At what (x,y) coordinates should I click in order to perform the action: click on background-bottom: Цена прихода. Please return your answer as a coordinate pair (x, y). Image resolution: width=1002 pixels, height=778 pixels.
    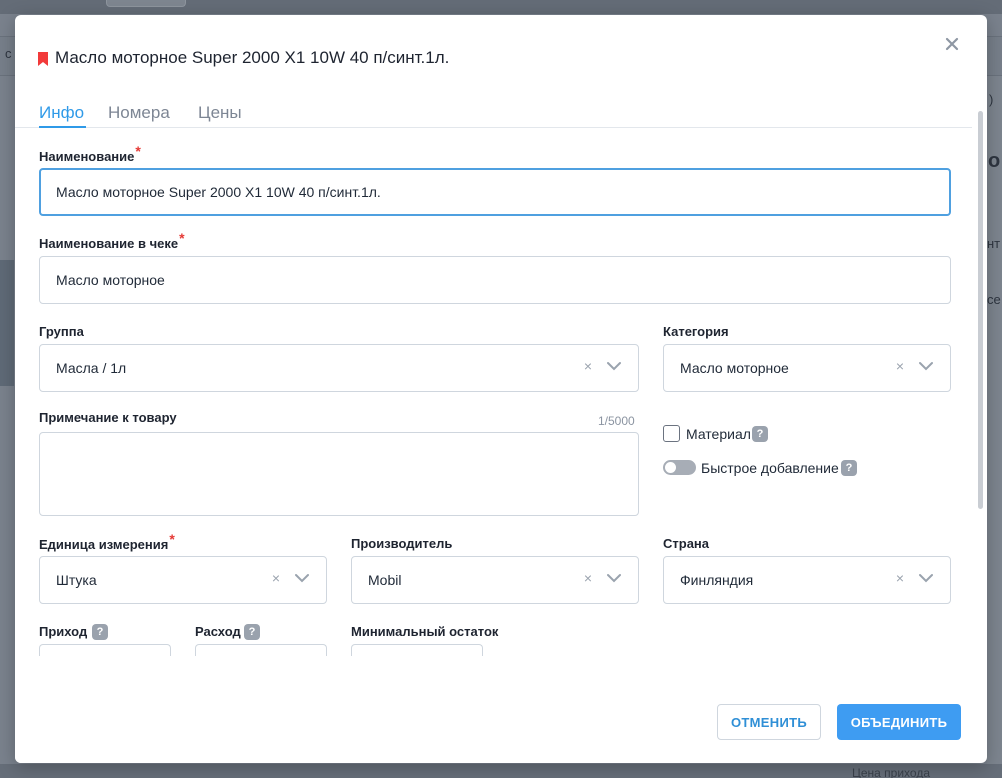
    Looking at the image, I should click on (501, 771).